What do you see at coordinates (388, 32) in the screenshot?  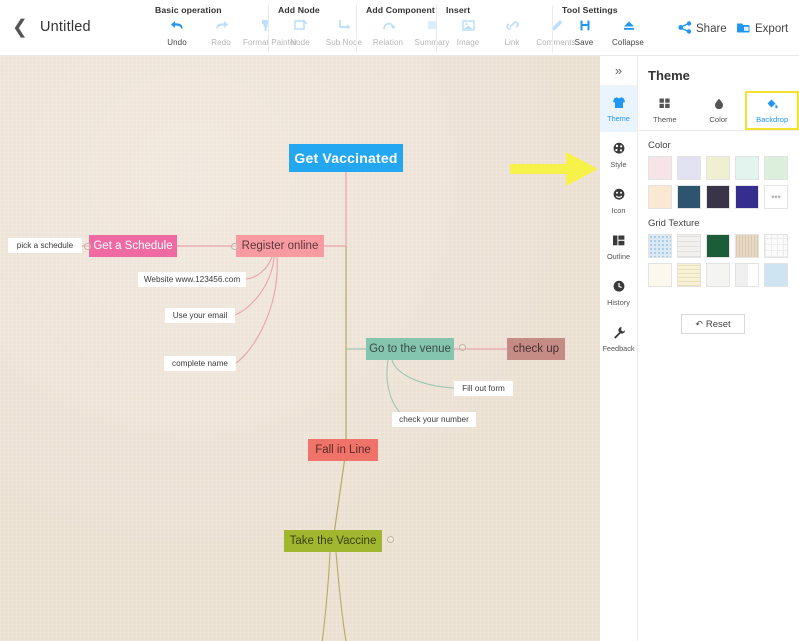 I see `relation-button: Relation` at bounding box center [388, 32].